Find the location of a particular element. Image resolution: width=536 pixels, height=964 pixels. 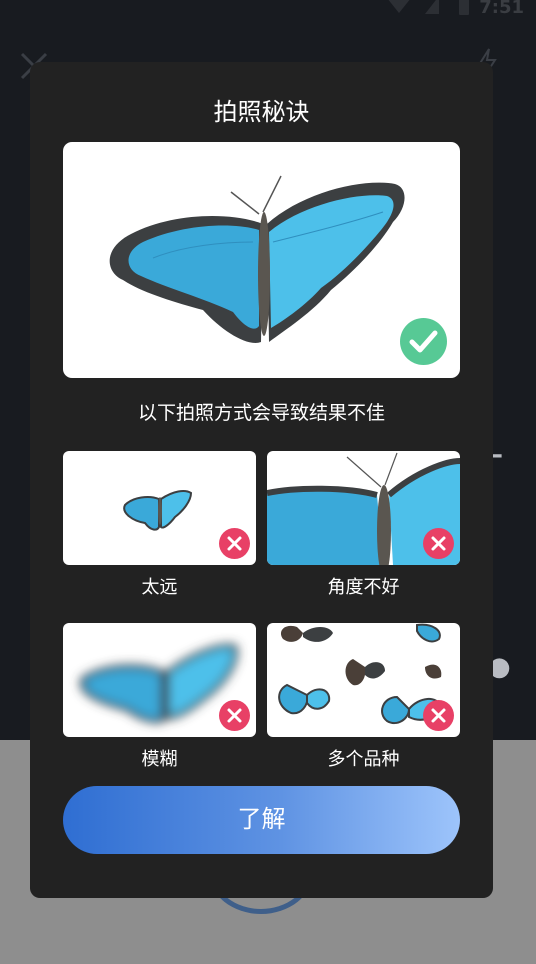

example-label: 多个品种 is located at coordinates (363, 759).